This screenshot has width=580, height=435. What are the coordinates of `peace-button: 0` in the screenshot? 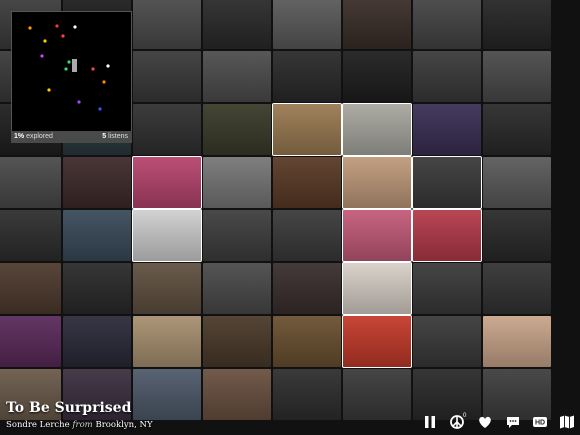 It's located at (457, 422).